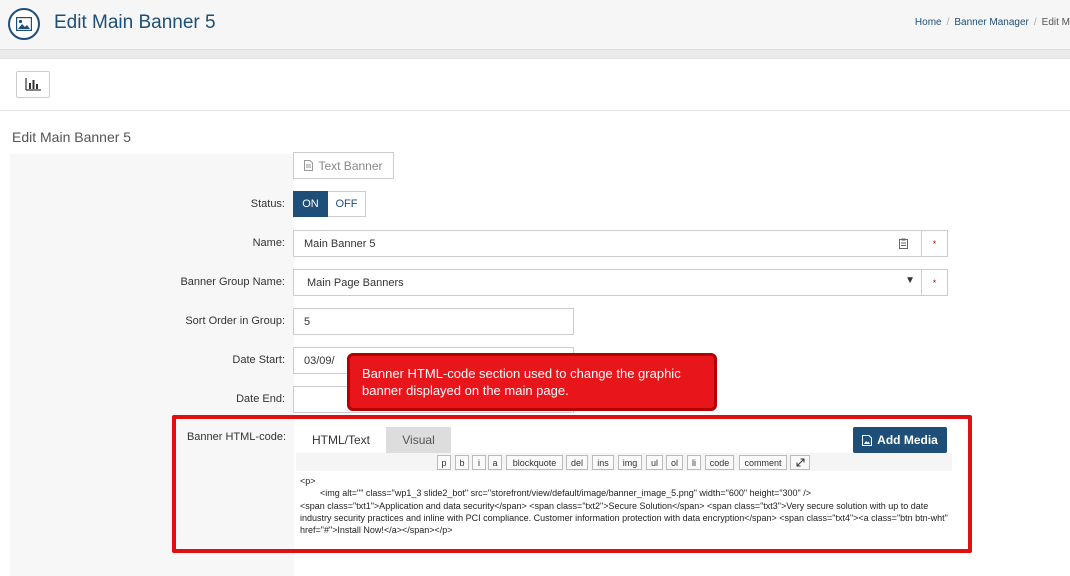 This screenshot has width=1070, height=576. What do you see at coordinates (267, 204) in the screenshot?
I see `status-label: Status:` at bounding box center [267, 204].